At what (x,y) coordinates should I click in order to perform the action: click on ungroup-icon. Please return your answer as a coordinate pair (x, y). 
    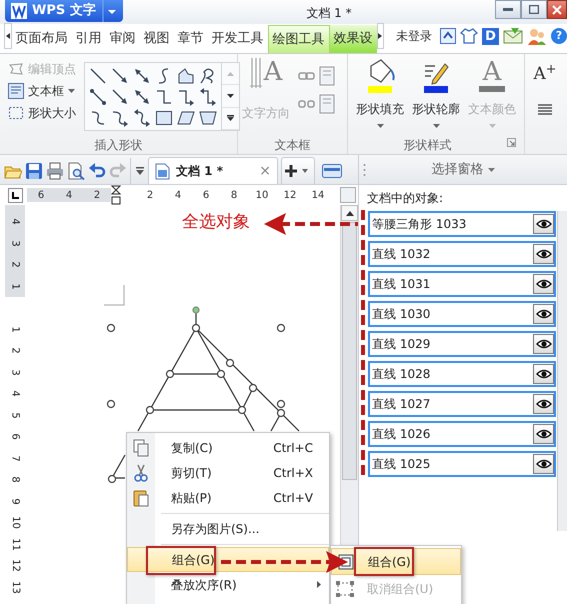
    Looking at the image, I should click on (345, 588).